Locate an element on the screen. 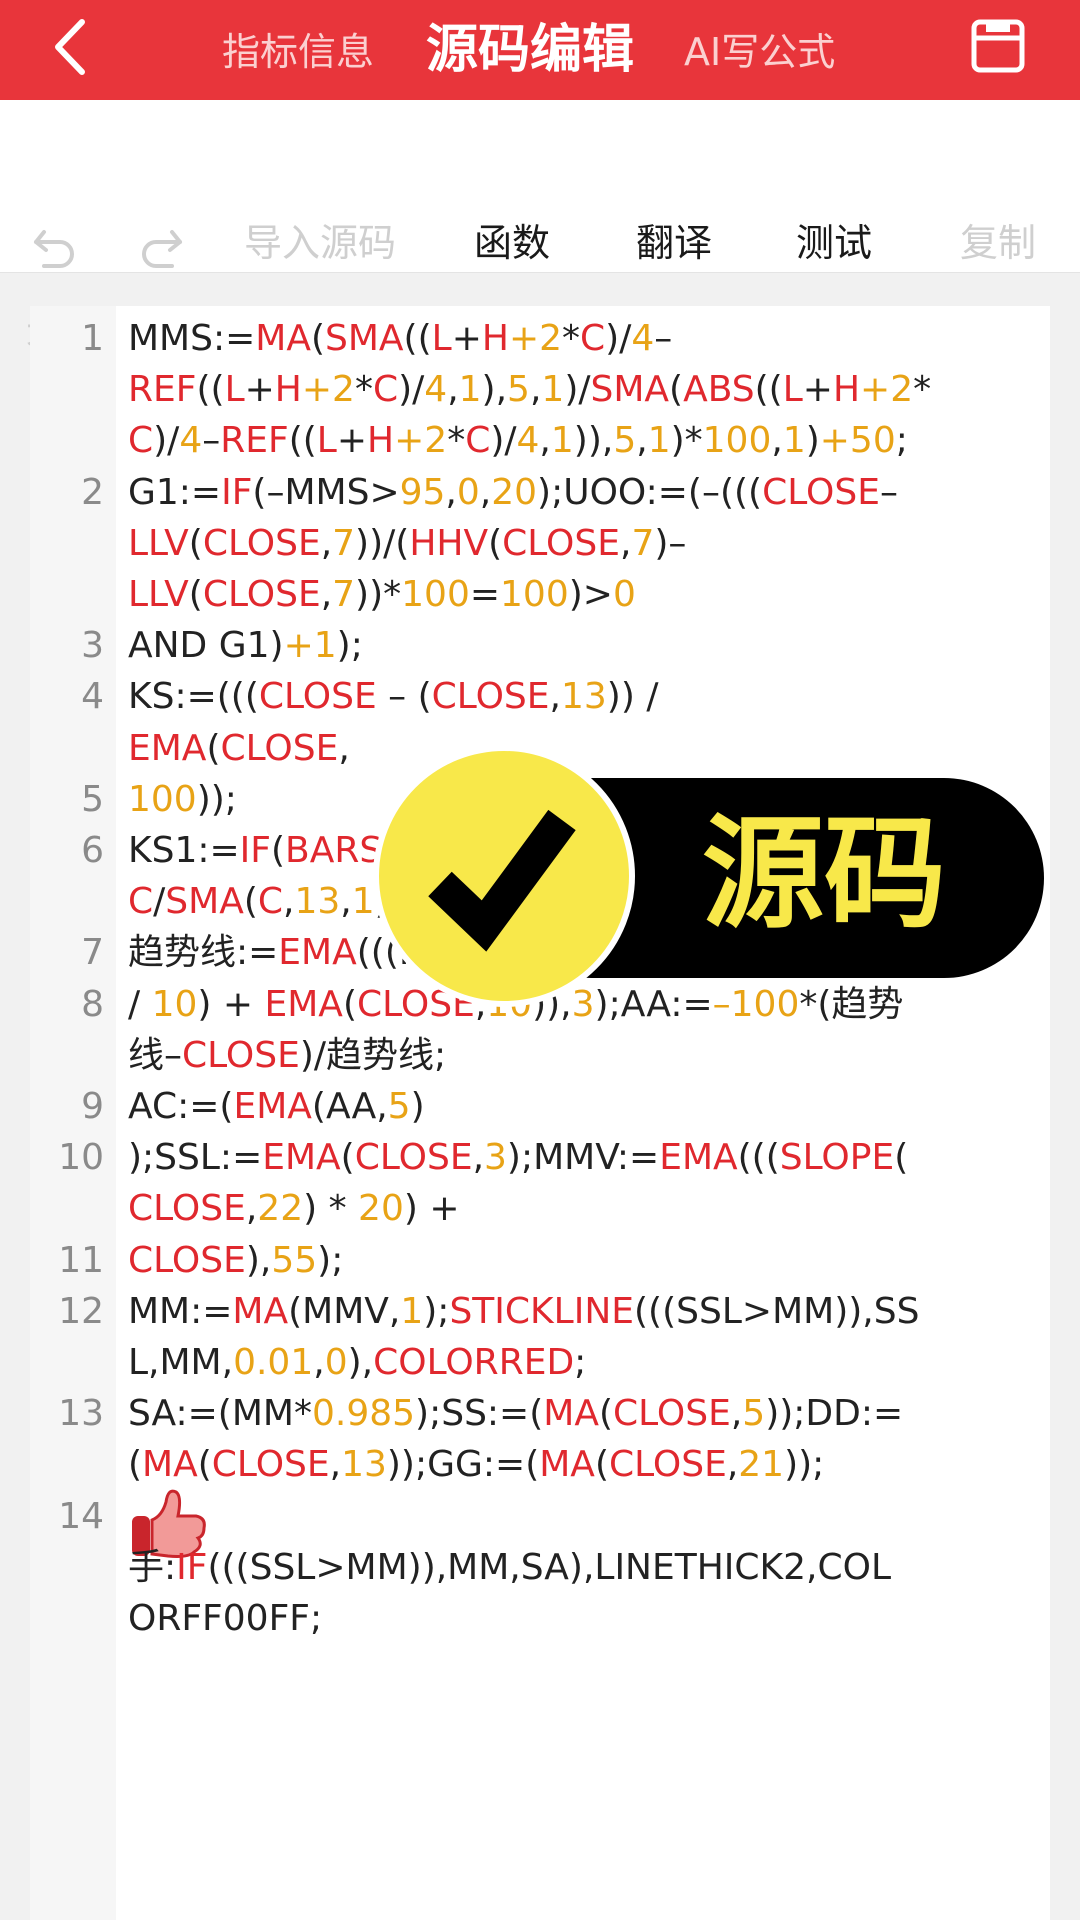 Image resolution: width=1080 pixels, height=1920 pixels. undo-button is located at coordinates (54, 243).